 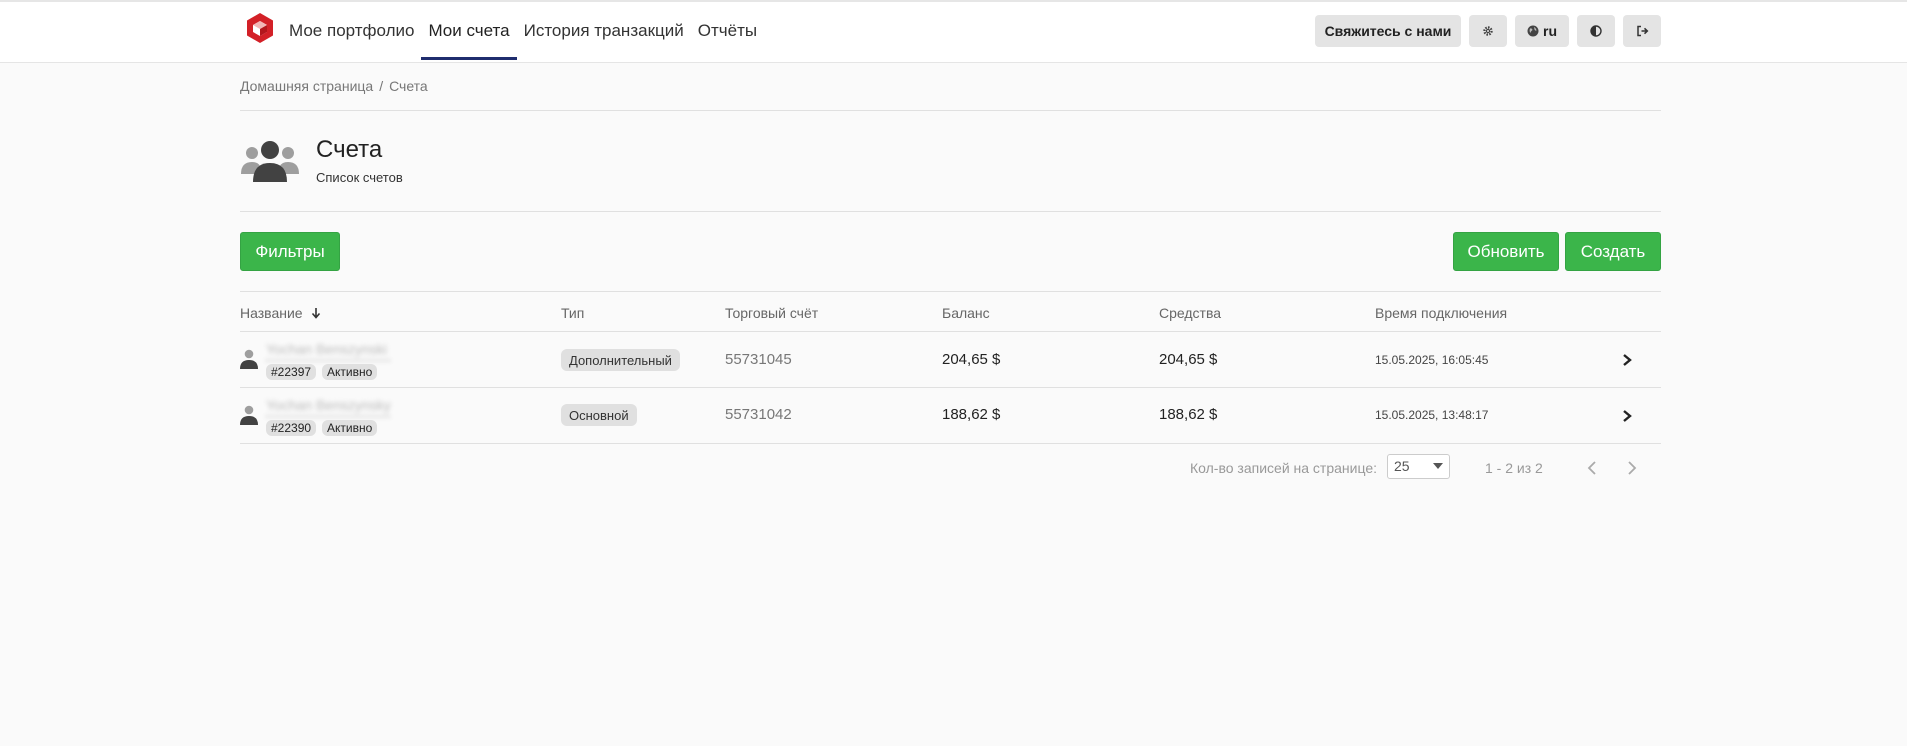 What do you see at coordinates (351, 31) in the screenshot?
I see `nav-portfolio: Мое портфолио` at bounding box center [351, 31].